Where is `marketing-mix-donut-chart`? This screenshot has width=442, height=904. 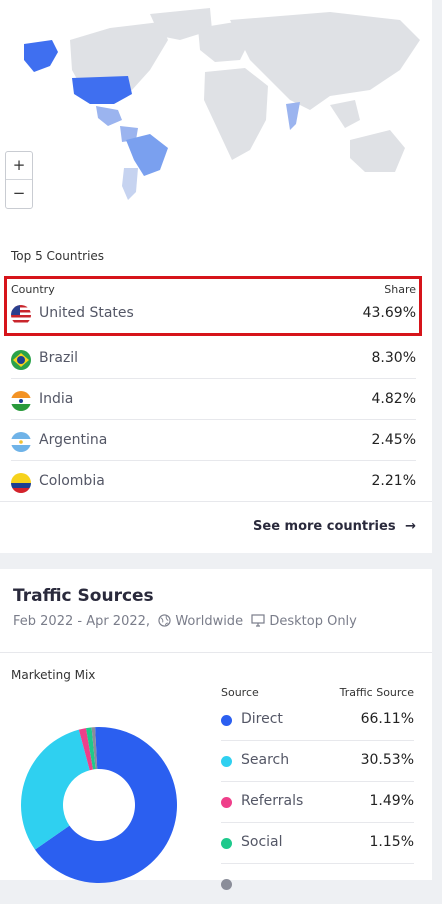
marketing-mix-donut-chart is located at coordinates (99, 805).